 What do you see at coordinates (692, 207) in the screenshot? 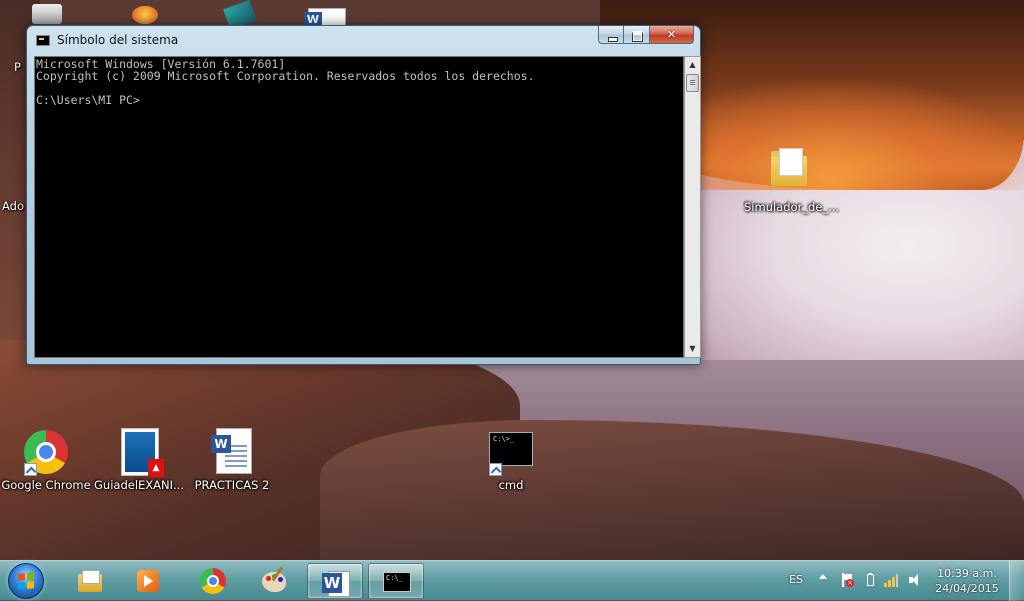
I see `vertical-scrollbar: ▲ ▼` at bounding box center [692, 207].